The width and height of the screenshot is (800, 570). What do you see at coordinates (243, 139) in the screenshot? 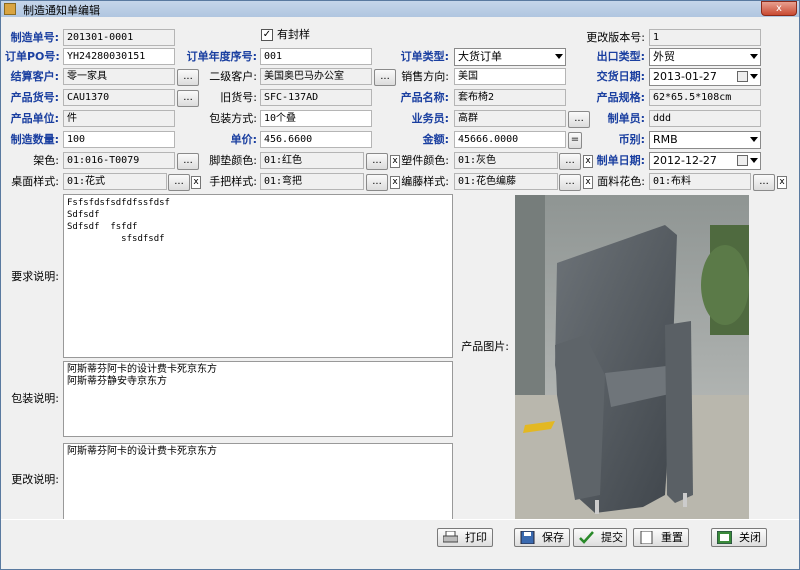
I see `unit-price-label: 单价:` at bounding box center [243, 139].